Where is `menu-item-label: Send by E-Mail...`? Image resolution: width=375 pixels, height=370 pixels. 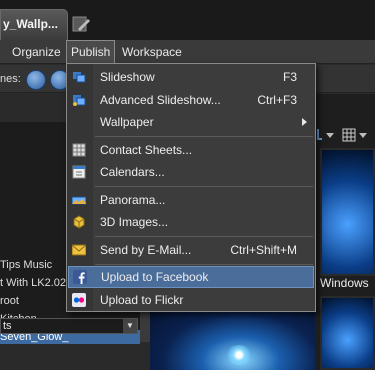 menu-item-label: Send by E-Mail... is located at coordinates (146, 250).